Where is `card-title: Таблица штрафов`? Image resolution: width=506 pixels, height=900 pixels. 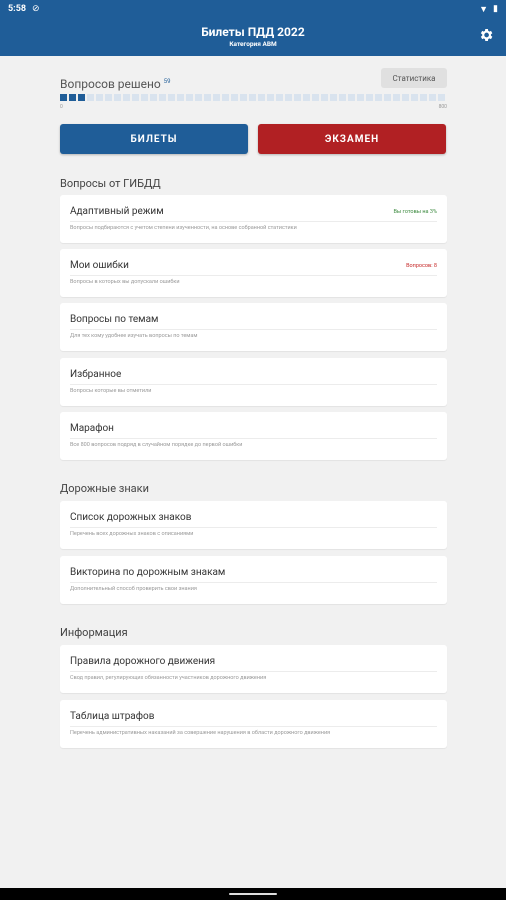
card-title: Таблица штрафов is located at coordinates (112, 716).